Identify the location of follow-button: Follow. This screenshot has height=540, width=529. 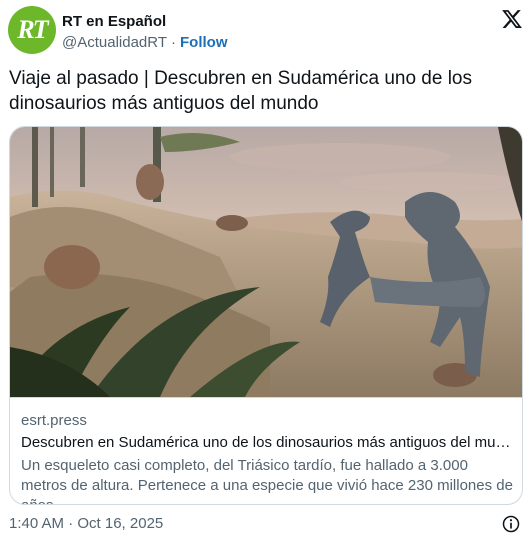
(204, 42).